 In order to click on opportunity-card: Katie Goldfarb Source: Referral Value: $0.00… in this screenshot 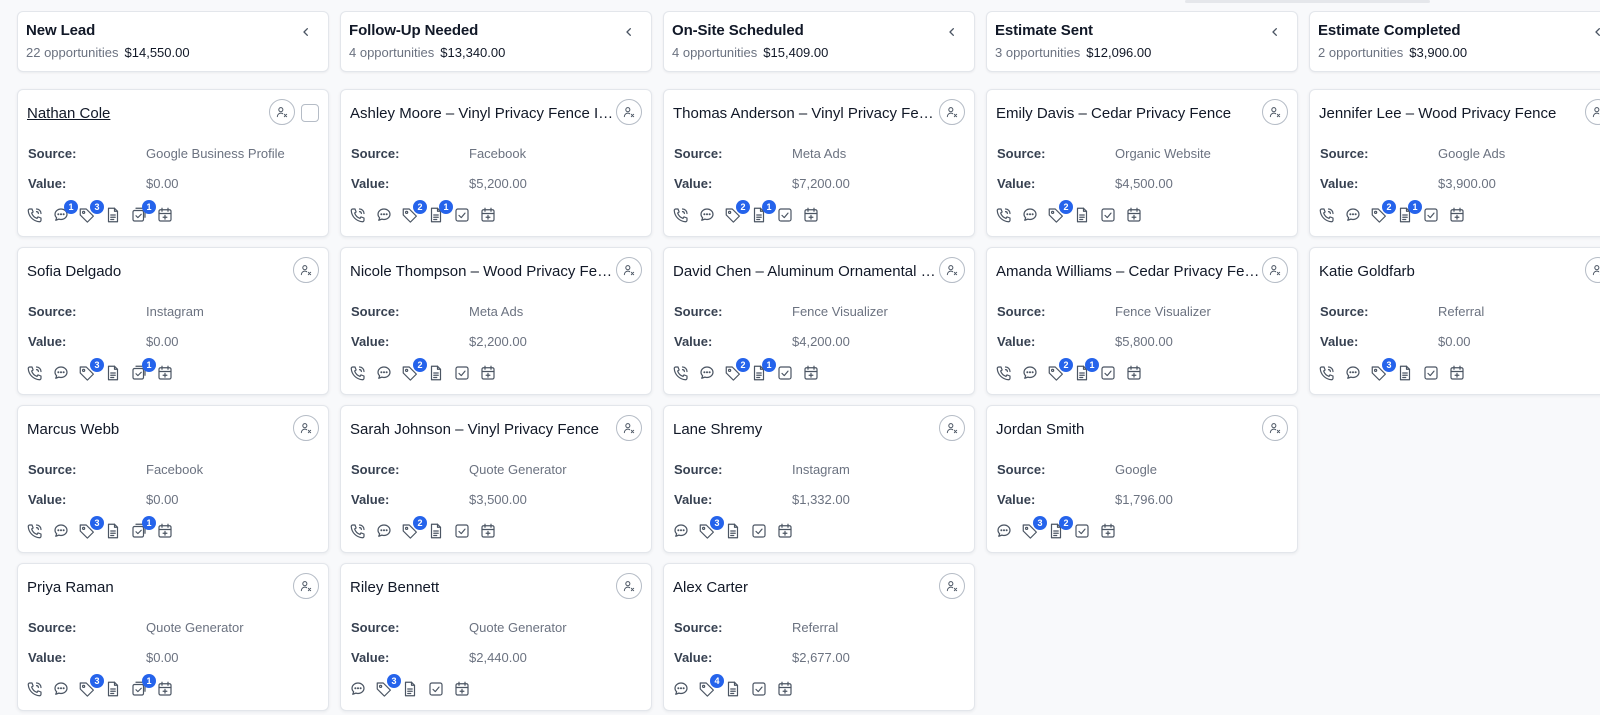, I will do `click(1454, 321)`.